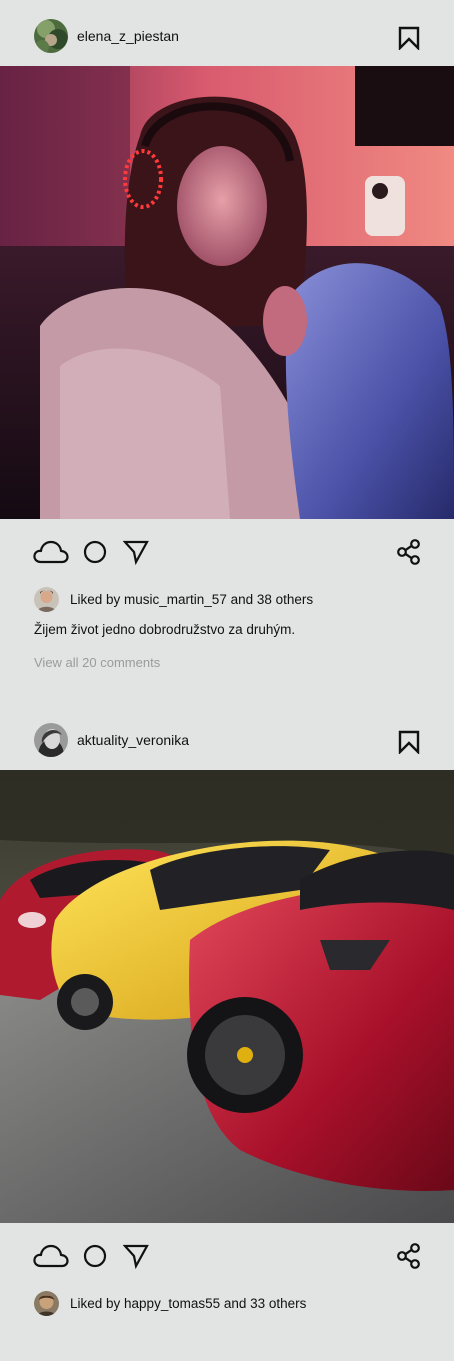 Image resolution: width=454 pixels, height=1361 pixels. I want to click on view-comments-link: View all 20 comments, so click(97, 663).